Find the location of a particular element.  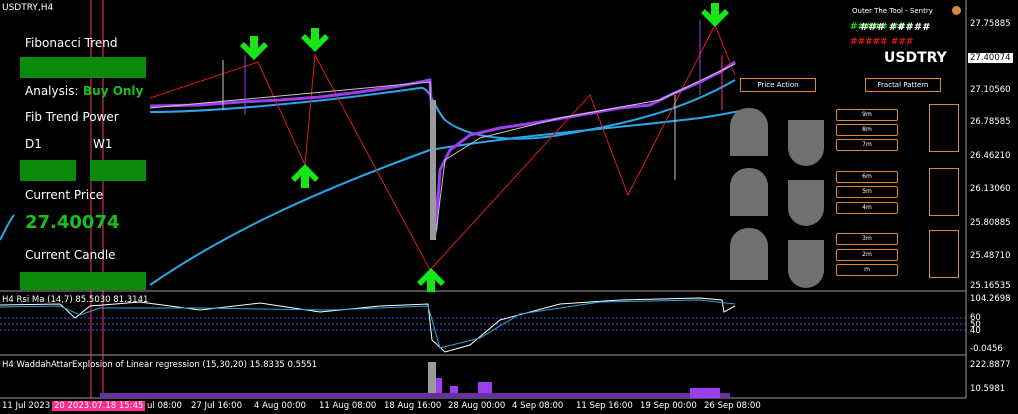

tf-w1-label: W1 is located at coordinates (103, 144).